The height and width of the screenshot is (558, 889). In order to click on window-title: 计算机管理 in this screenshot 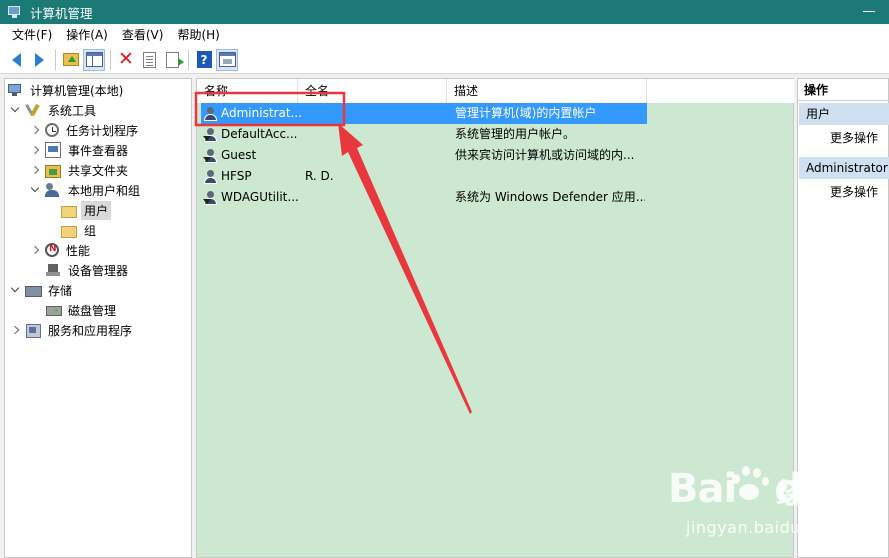, I will do `click(61, 13)`.